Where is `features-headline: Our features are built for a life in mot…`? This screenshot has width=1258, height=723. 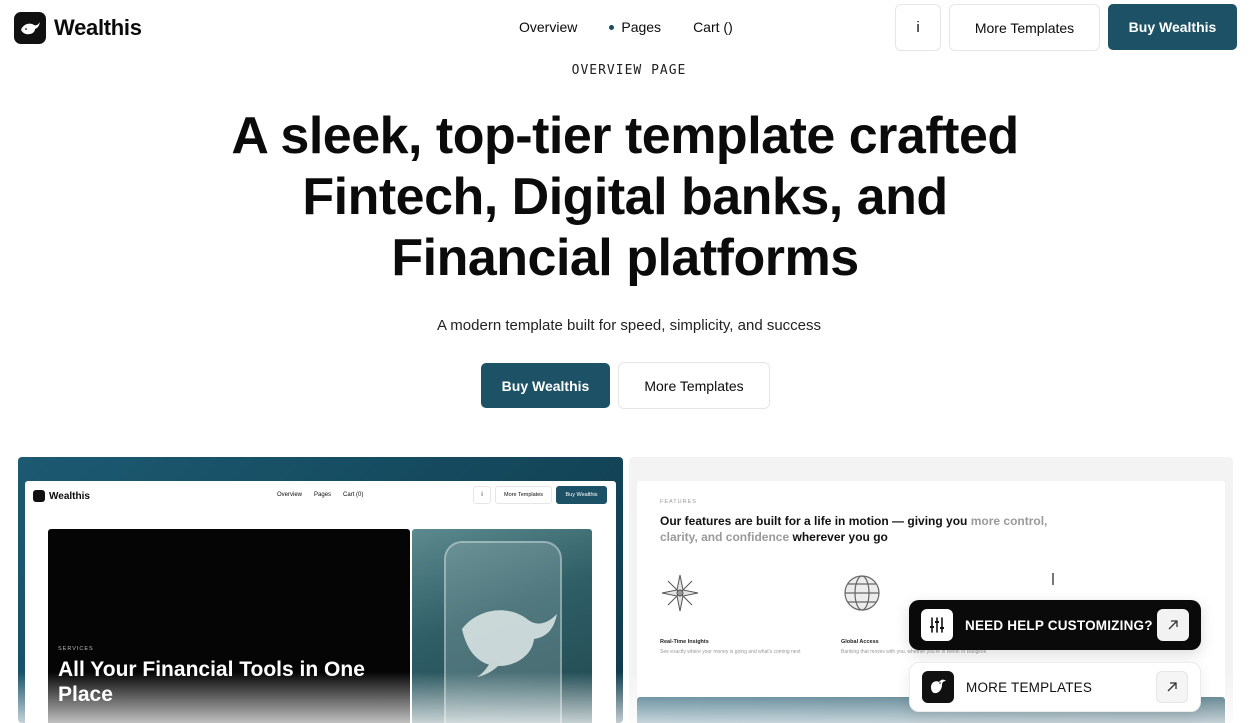
features-headline: Our features are built for a life in mot… is located at coordinates (860, 529).